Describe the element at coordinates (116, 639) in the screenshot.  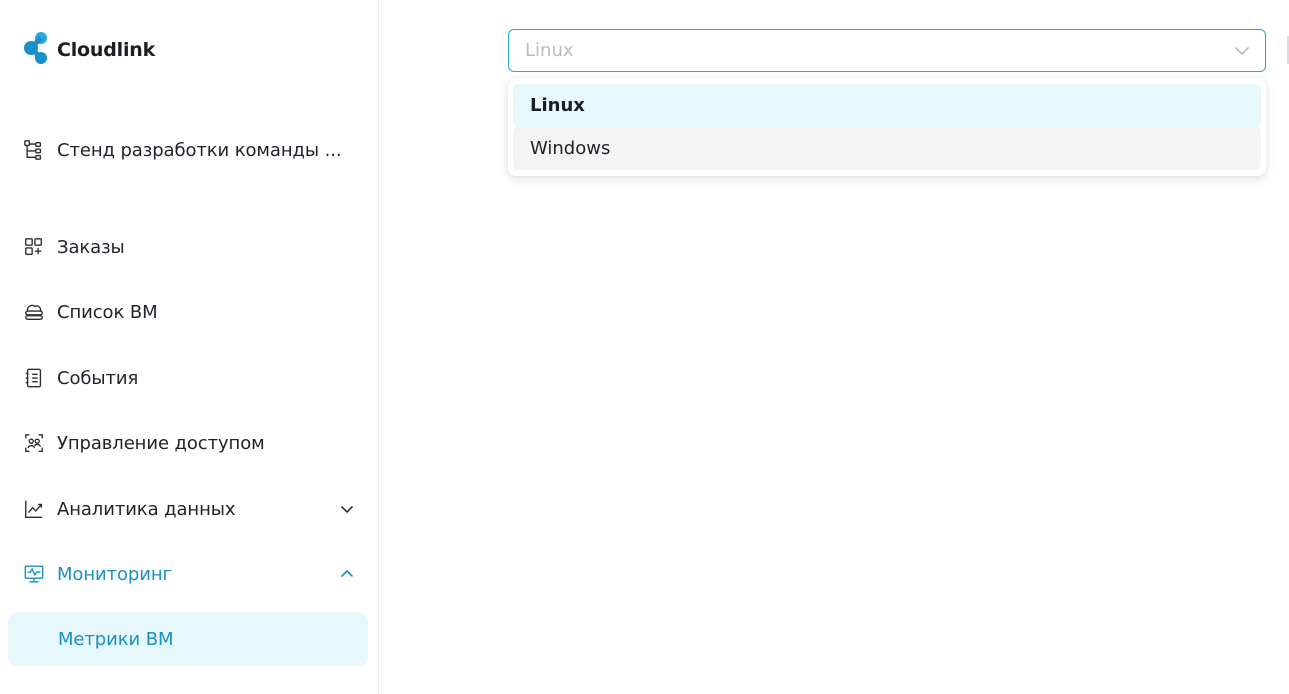
I see `sidebar-subitem-label: Метрики ВМ` at that location.